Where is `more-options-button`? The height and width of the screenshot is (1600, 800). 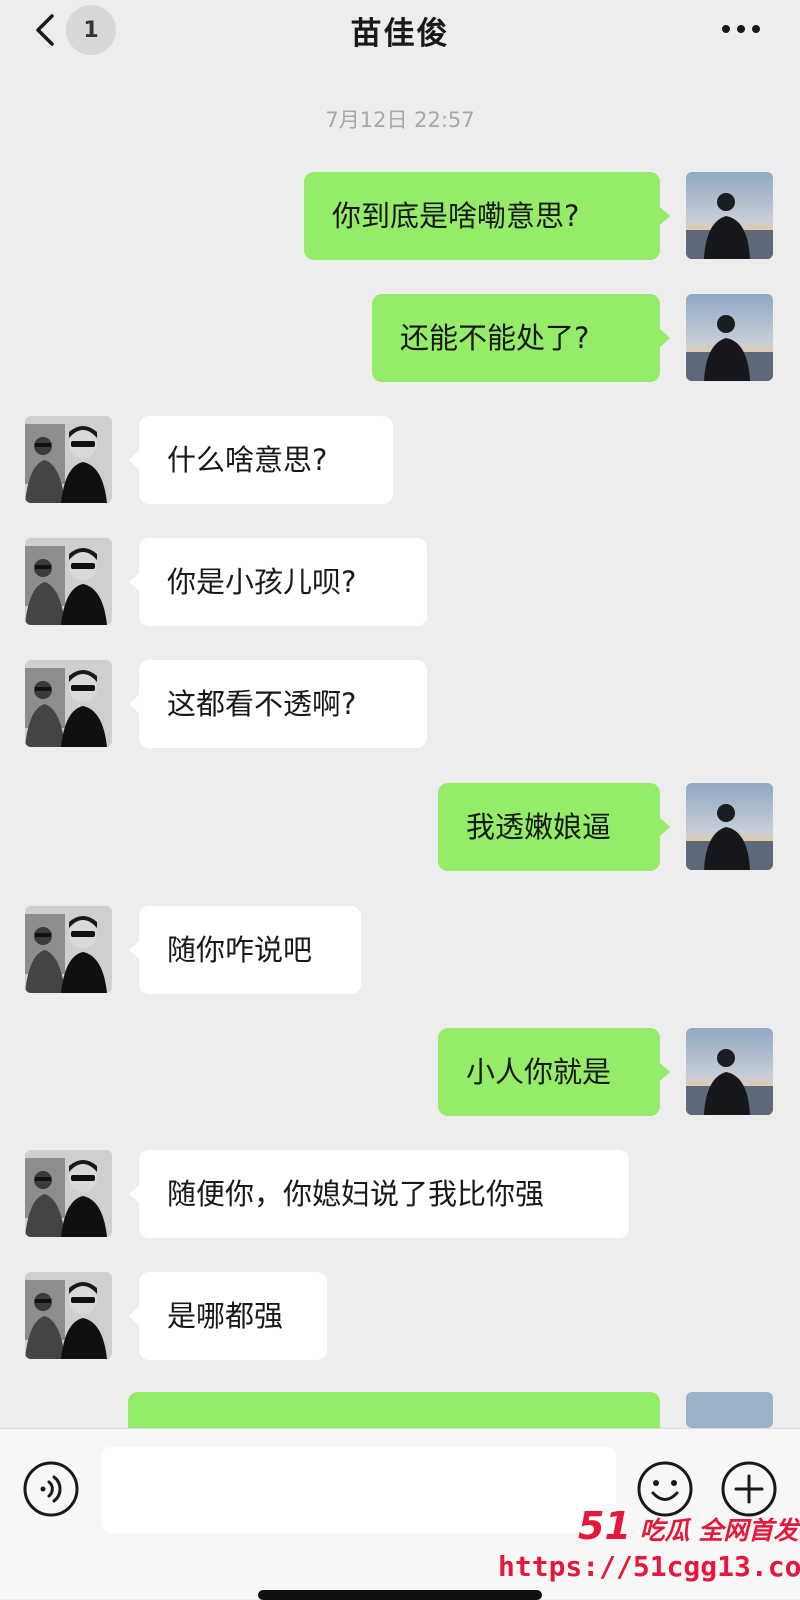 more-options-button is located at coordinates (741, 29).